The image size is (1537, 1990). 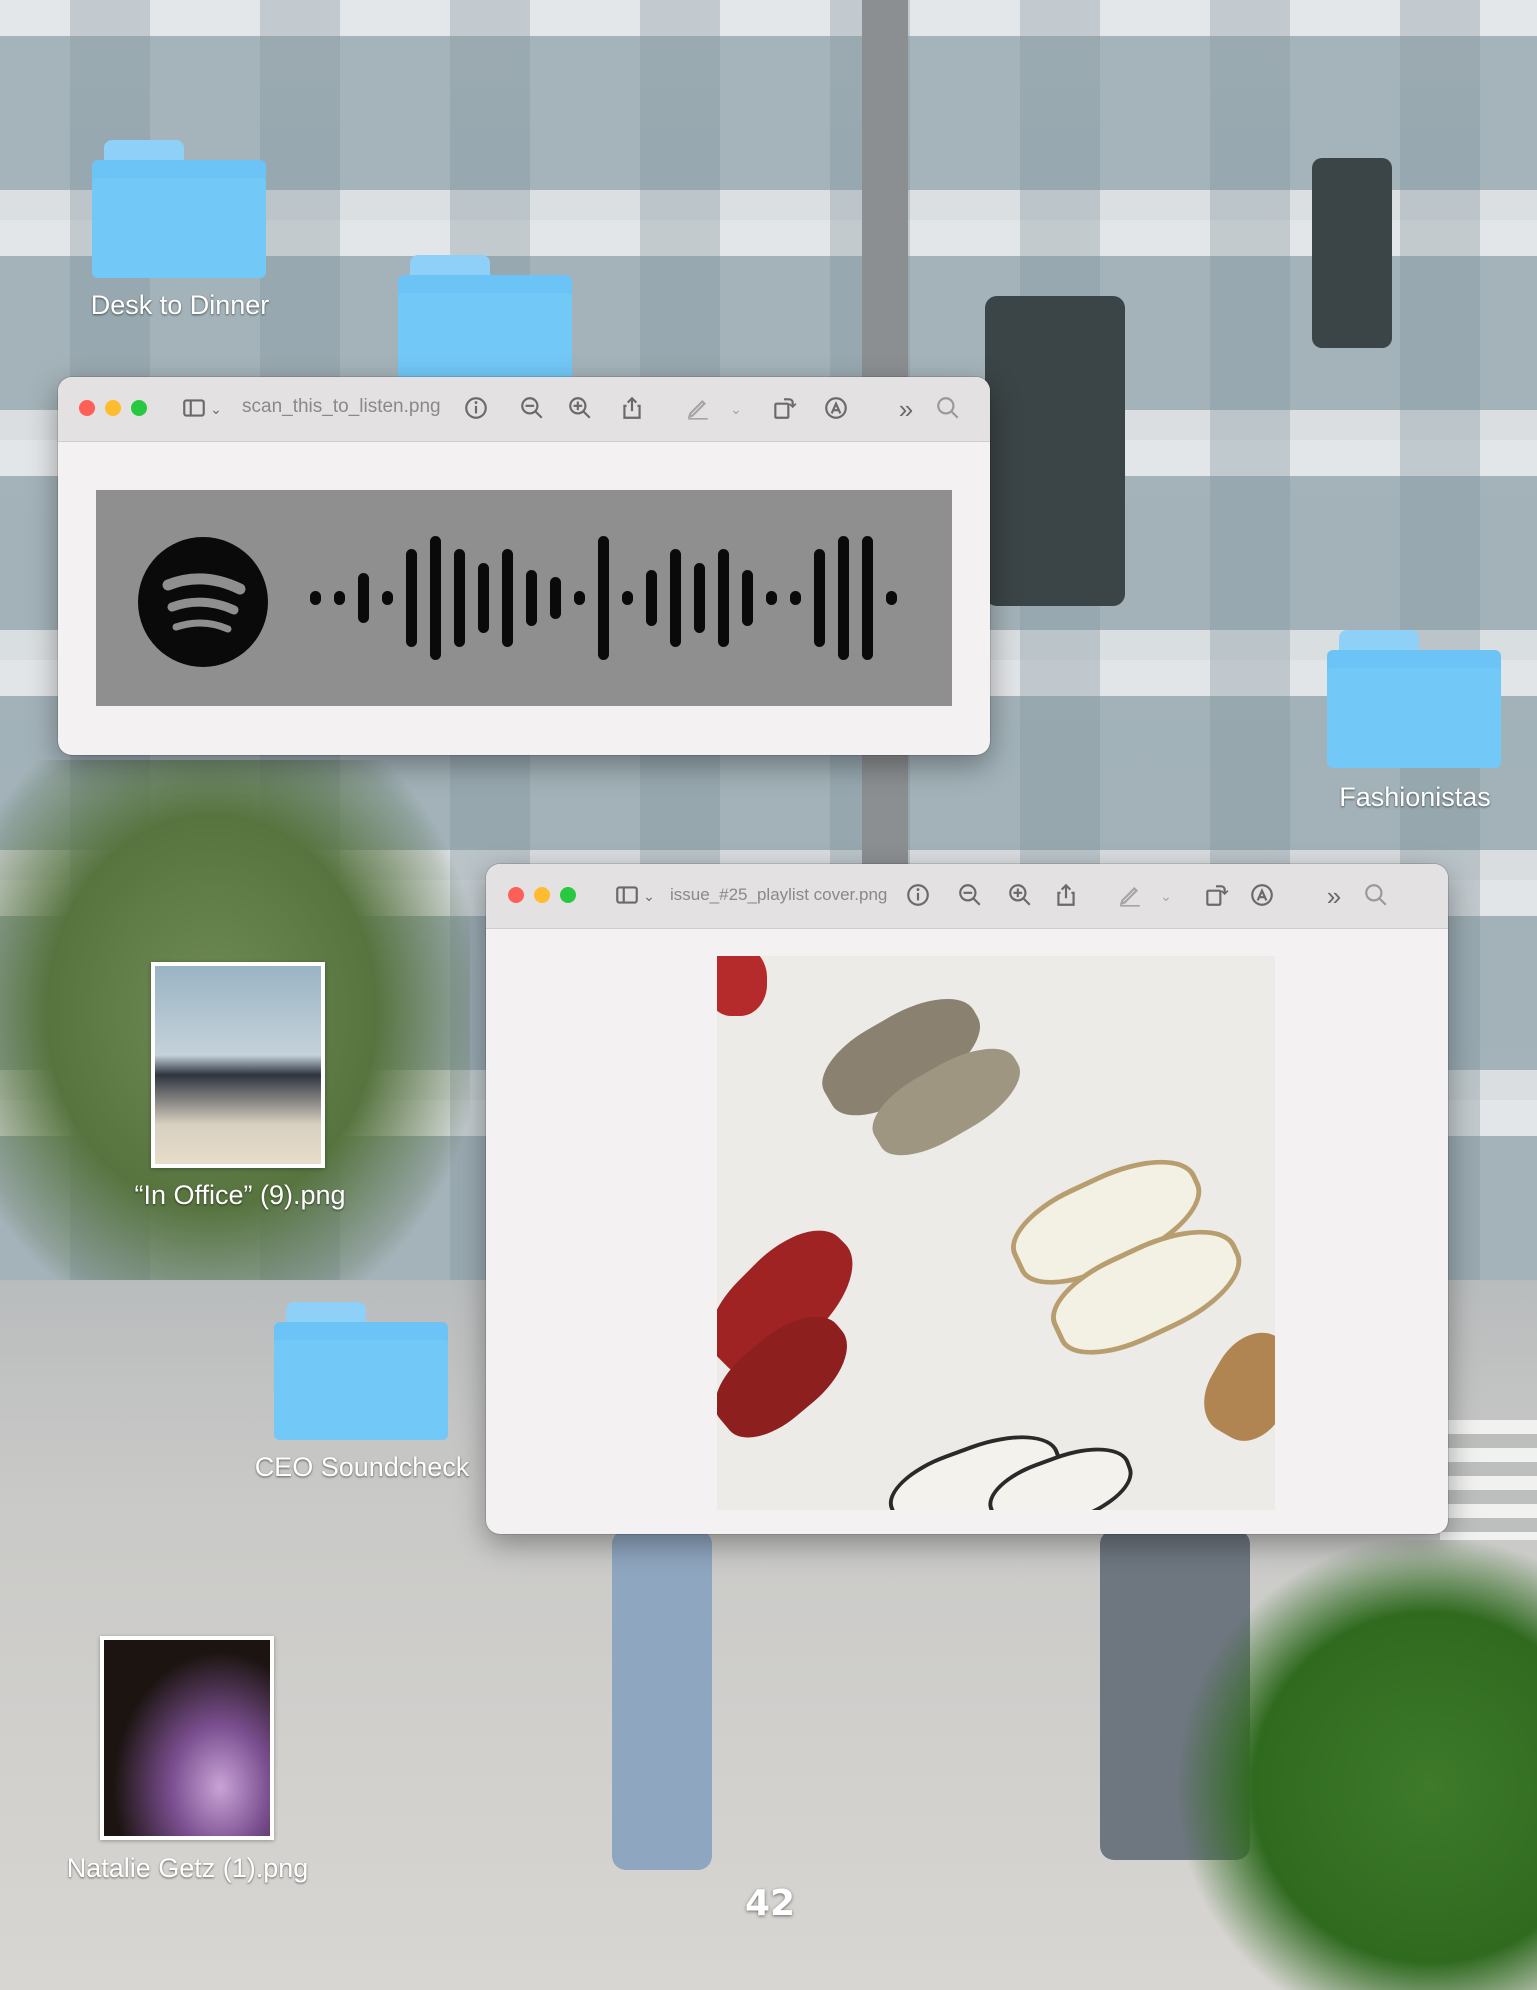 I want to click on folder-label: Desk to Dinner, so click(x=180, y=305).